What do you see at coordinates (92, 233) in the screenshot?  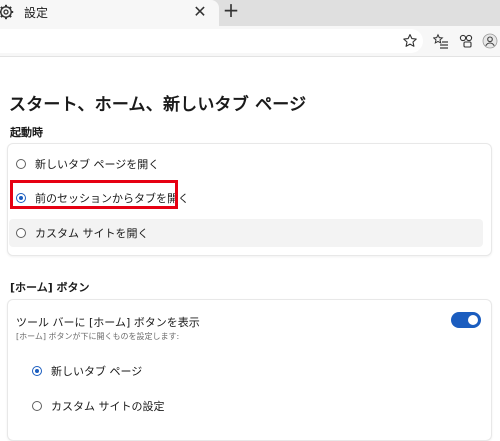 I see `option-label: カスタム サイトを開く` at bounding box center [92, 233].